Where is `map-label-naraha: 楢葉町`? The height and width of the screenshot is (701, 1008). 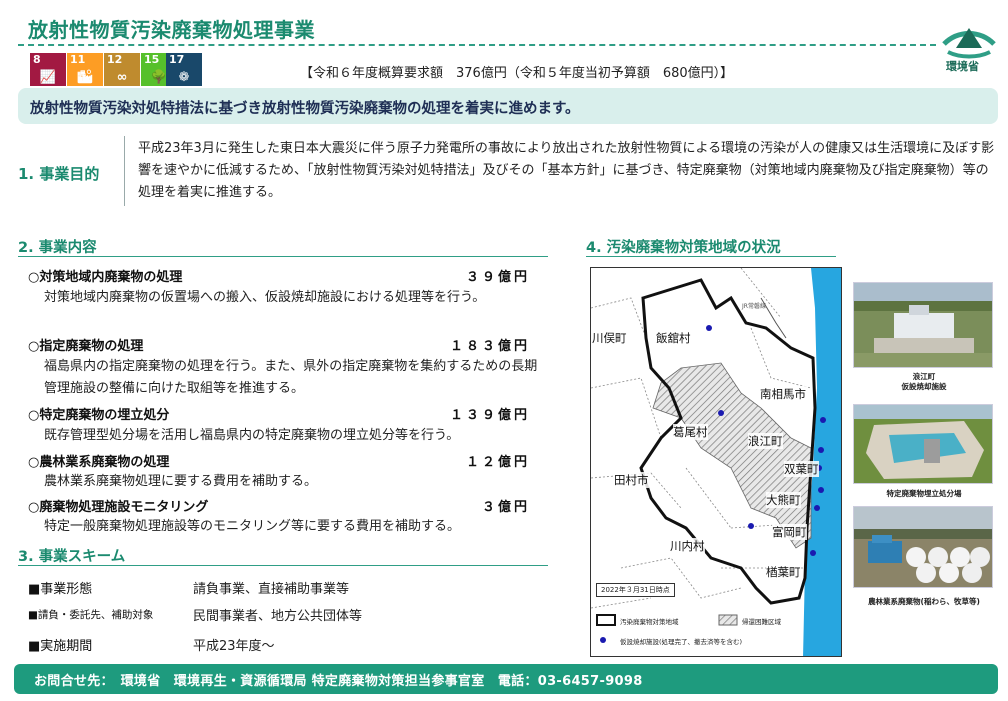
map-label-naraha: 楢葉町 is located at coordinates (783, 572).